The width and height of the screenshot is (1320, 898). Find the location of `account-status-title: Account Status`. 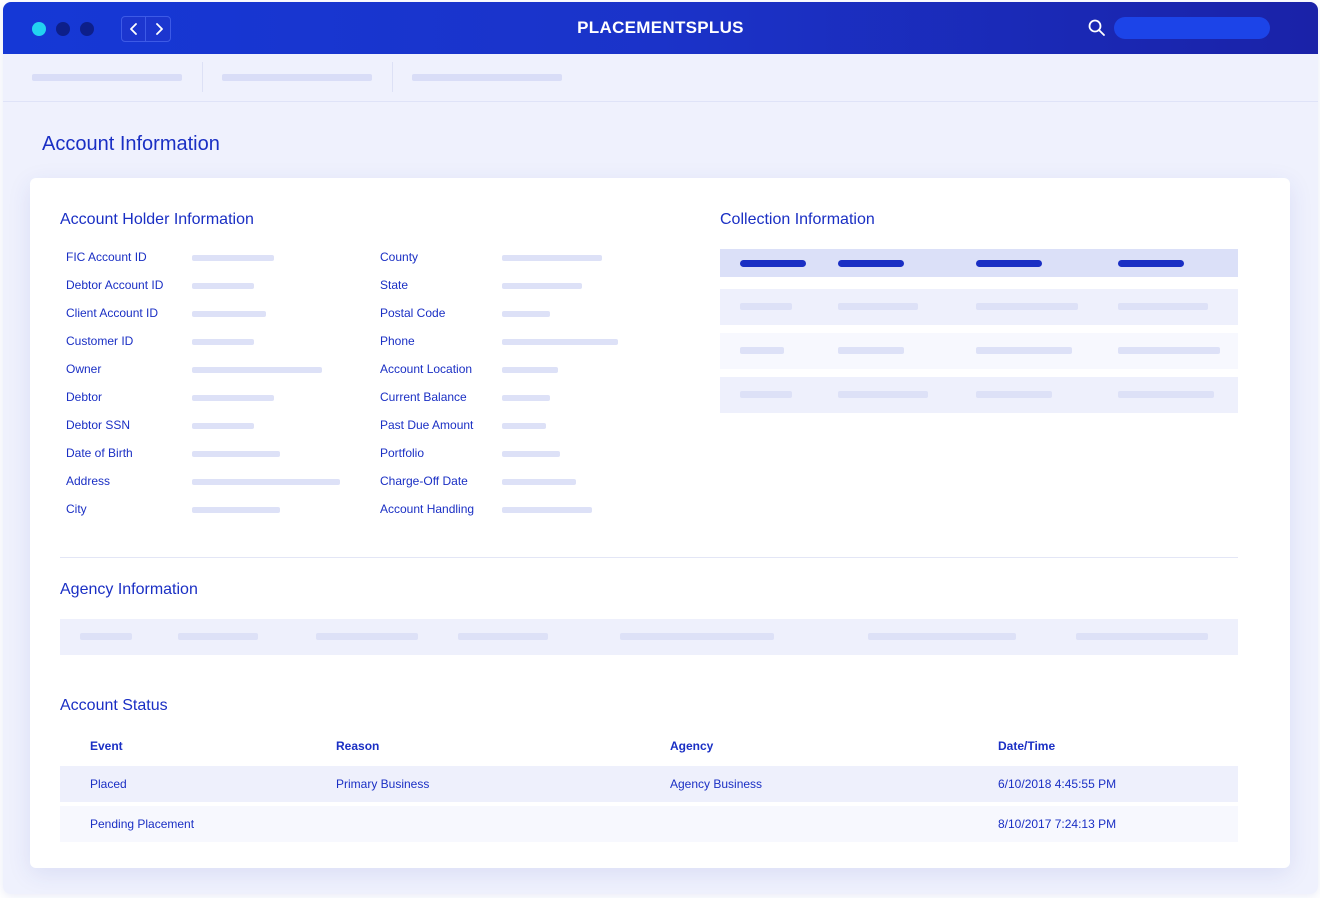

account-status-title: Account Status is located at coordinates (114, 705).